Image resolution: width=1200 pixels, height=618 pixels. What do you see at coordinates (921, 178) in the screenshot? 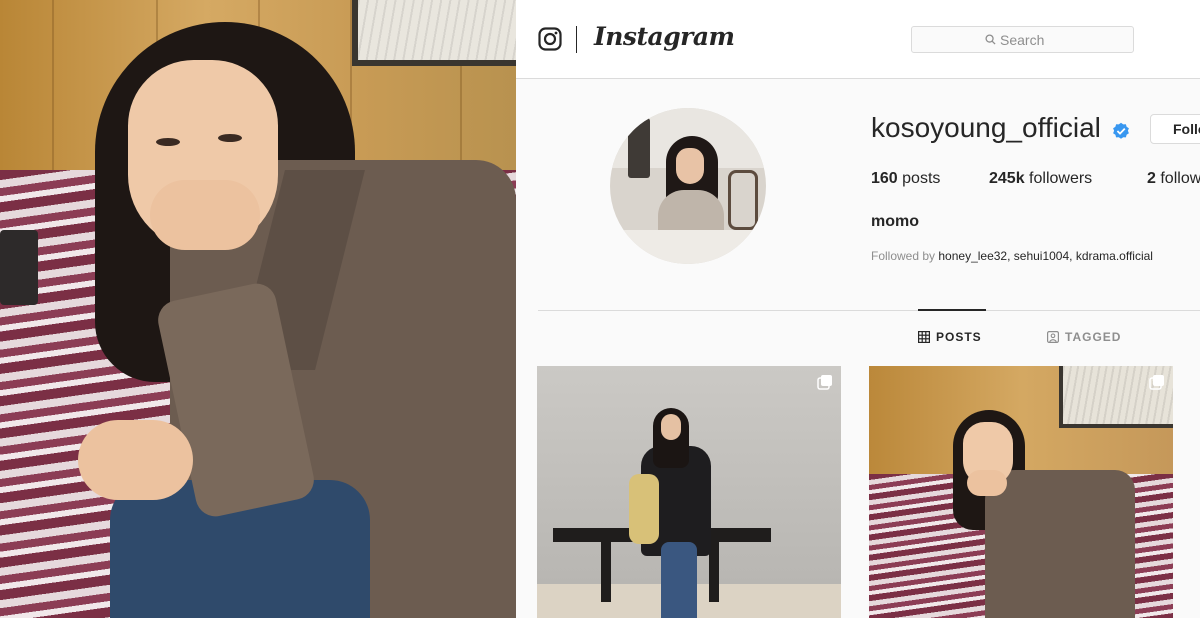
I see `stat-label: posts` at bounding box center [921, 178].